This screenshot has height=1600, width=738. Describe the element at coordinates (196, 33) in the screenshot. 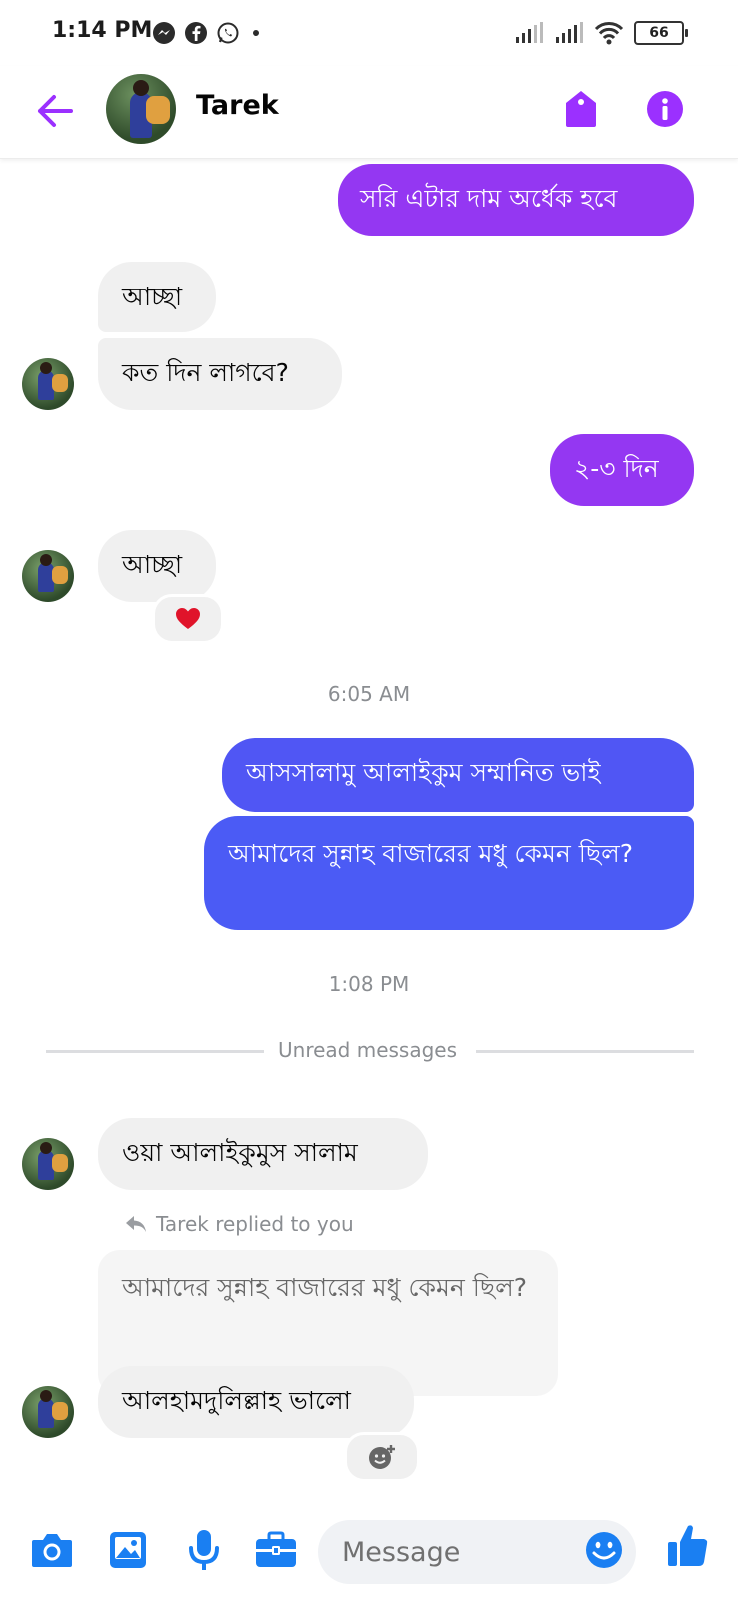

I see `facebook-icon` at that location.